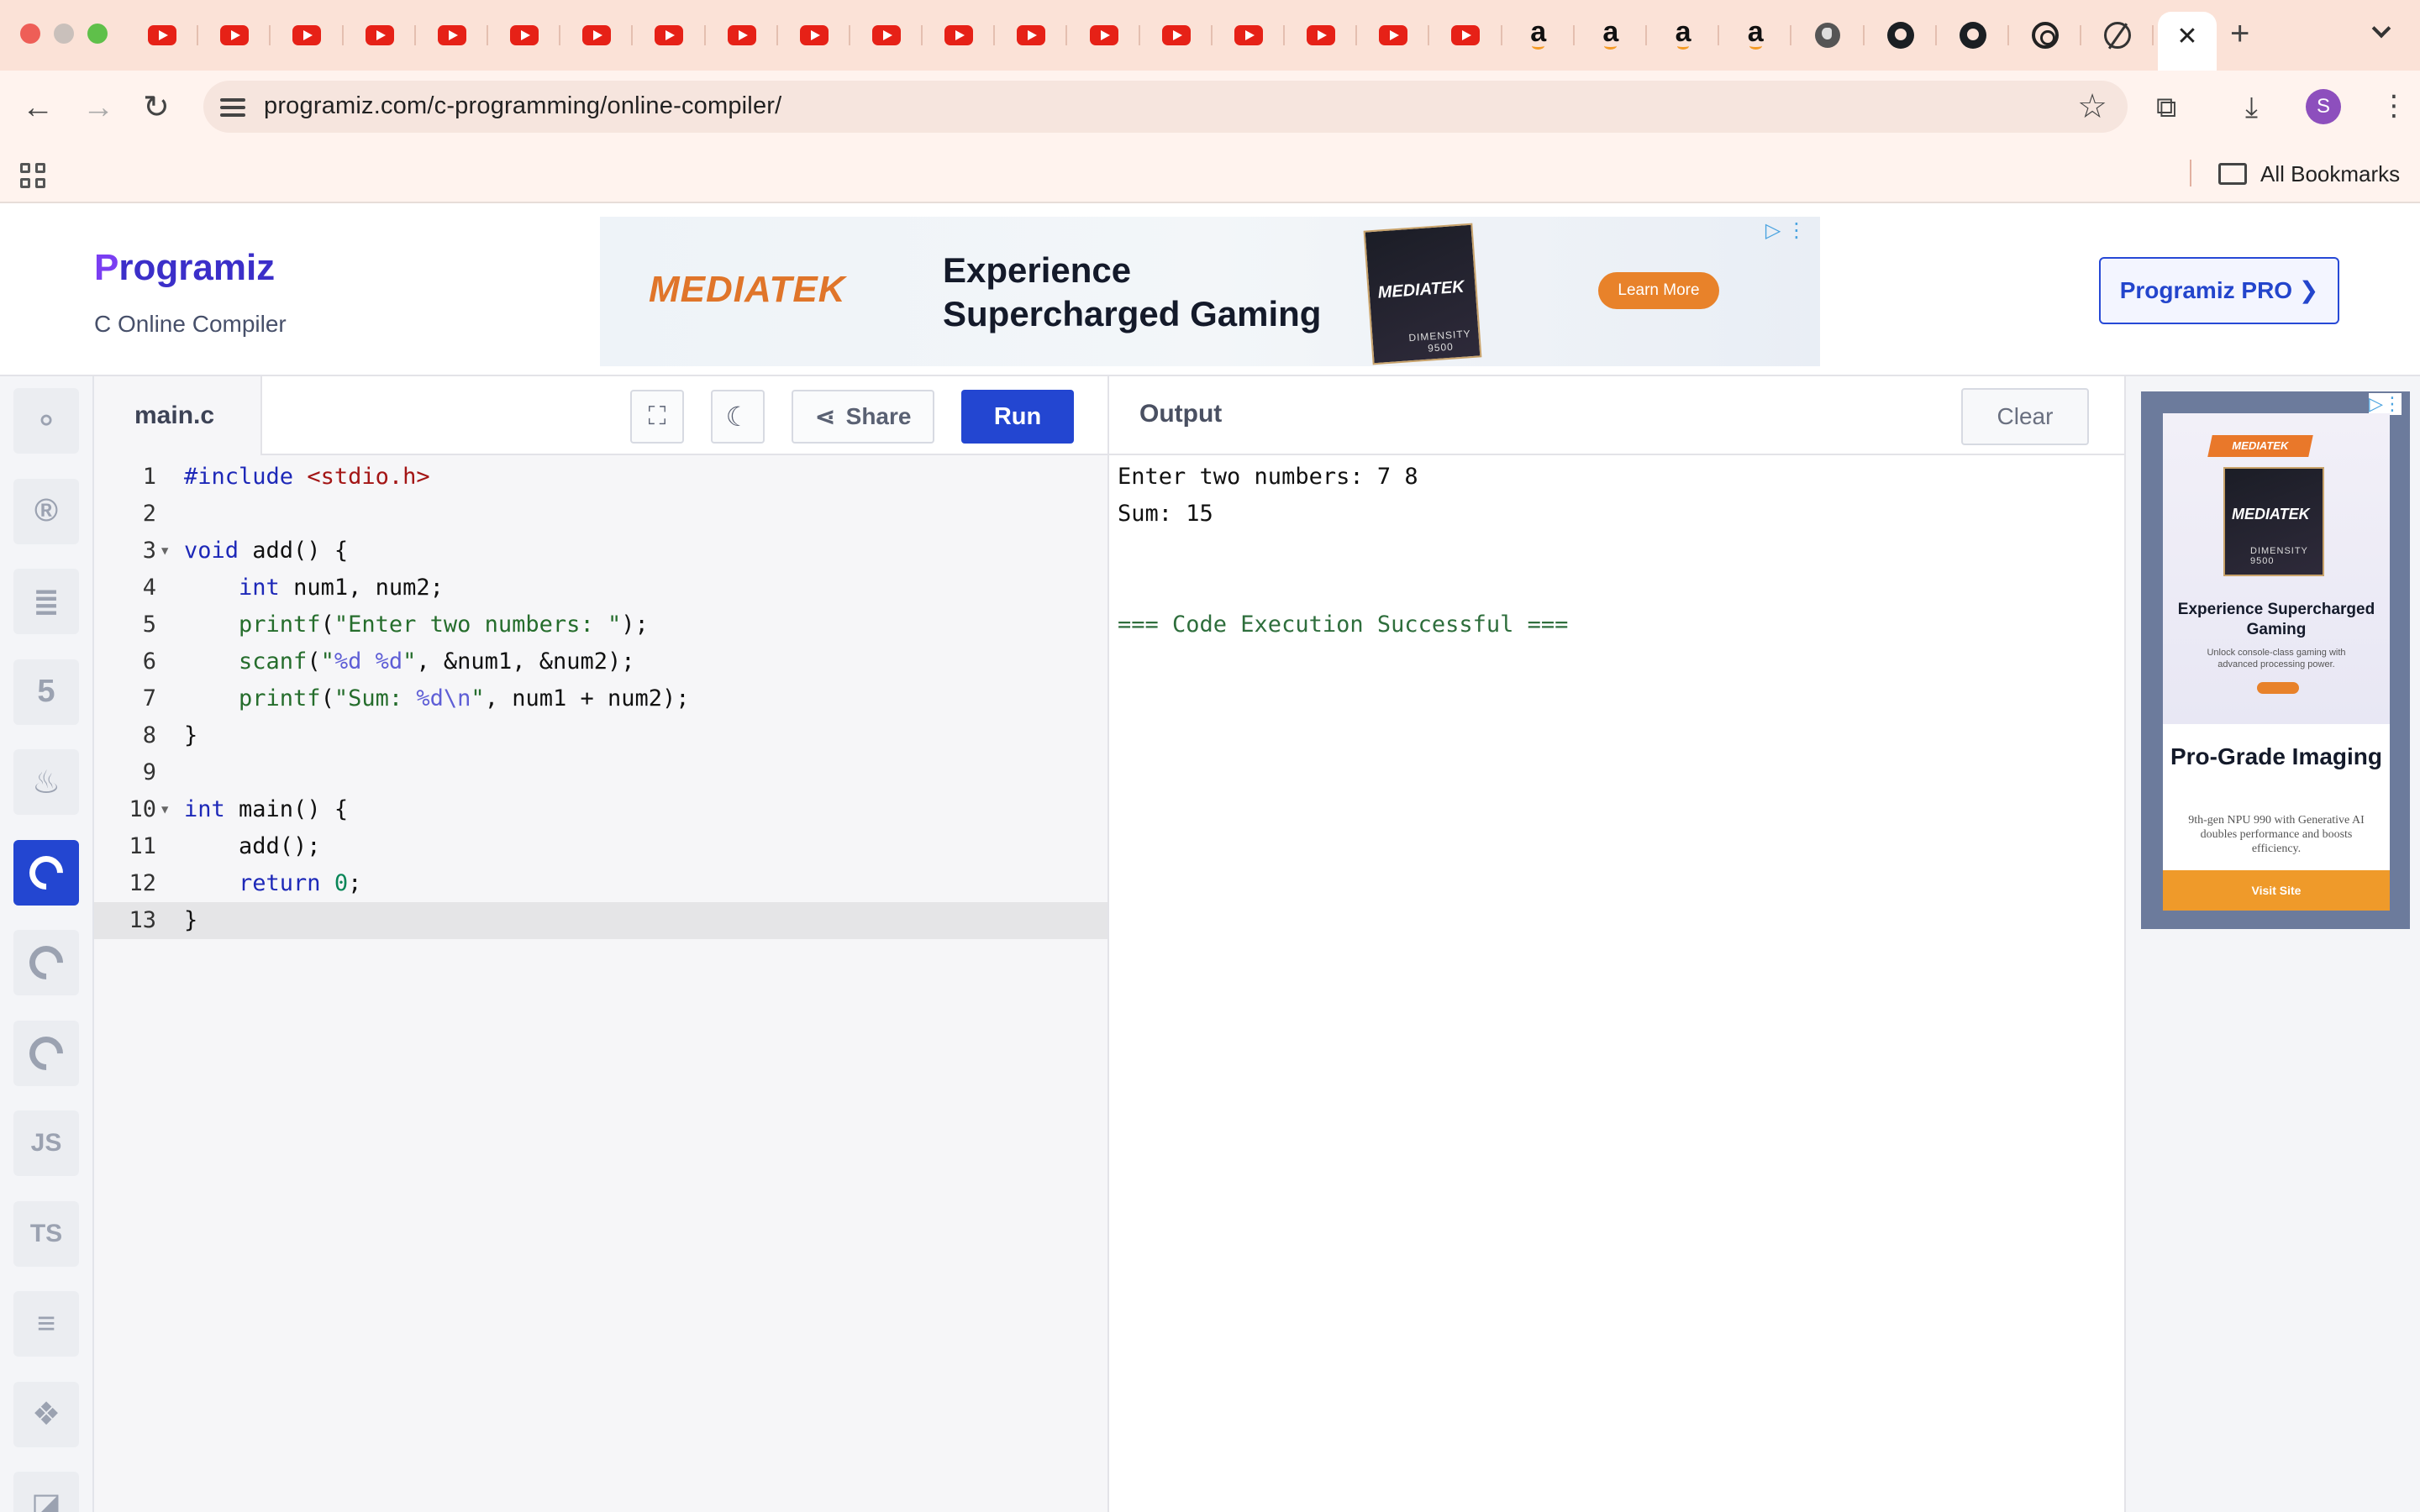  What do you see at coordinates (600, 920) in the screenshot?
I see `code-line: 13}` at bounding box center [600, 920].